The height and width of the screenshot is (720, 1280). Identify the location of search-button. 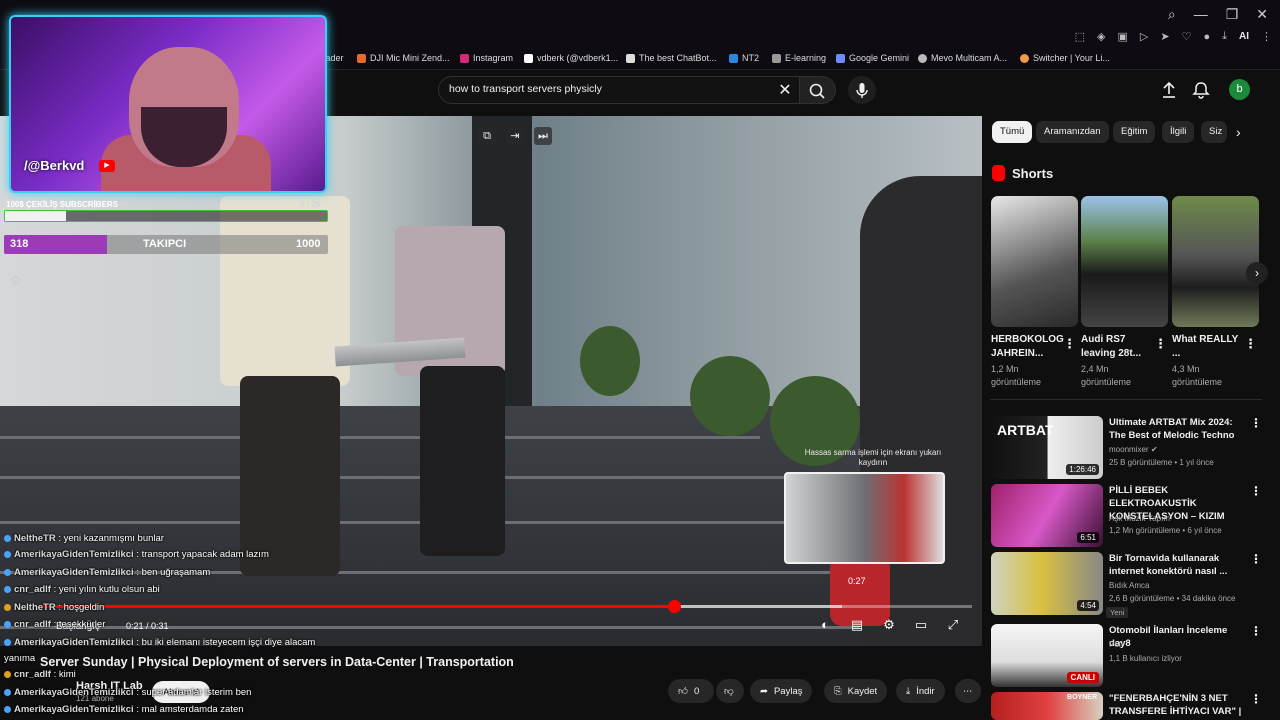
(818, 90).